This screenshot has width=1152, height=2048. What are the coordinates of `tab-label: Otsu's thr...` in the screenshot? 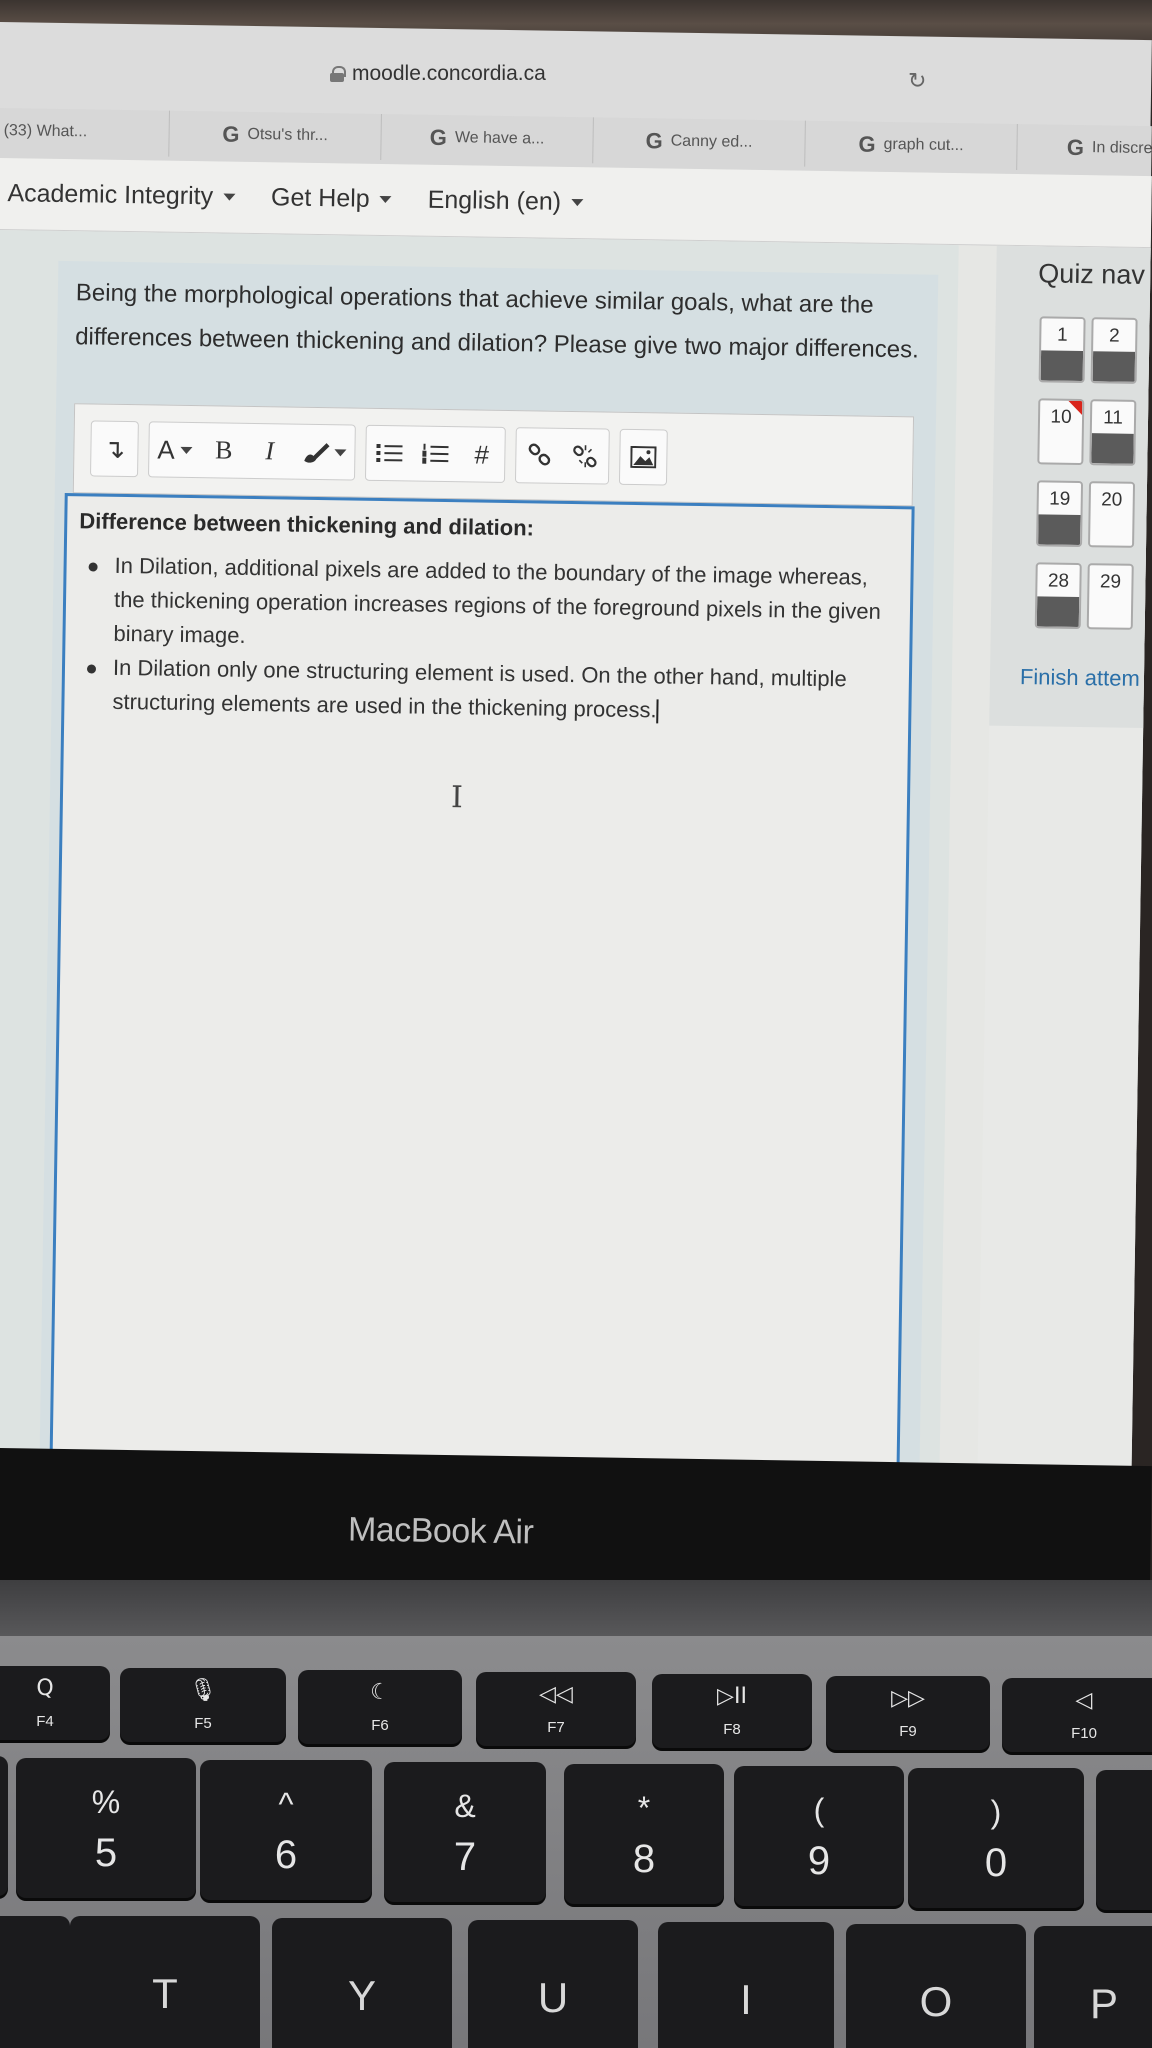 It's located at (288, 135).